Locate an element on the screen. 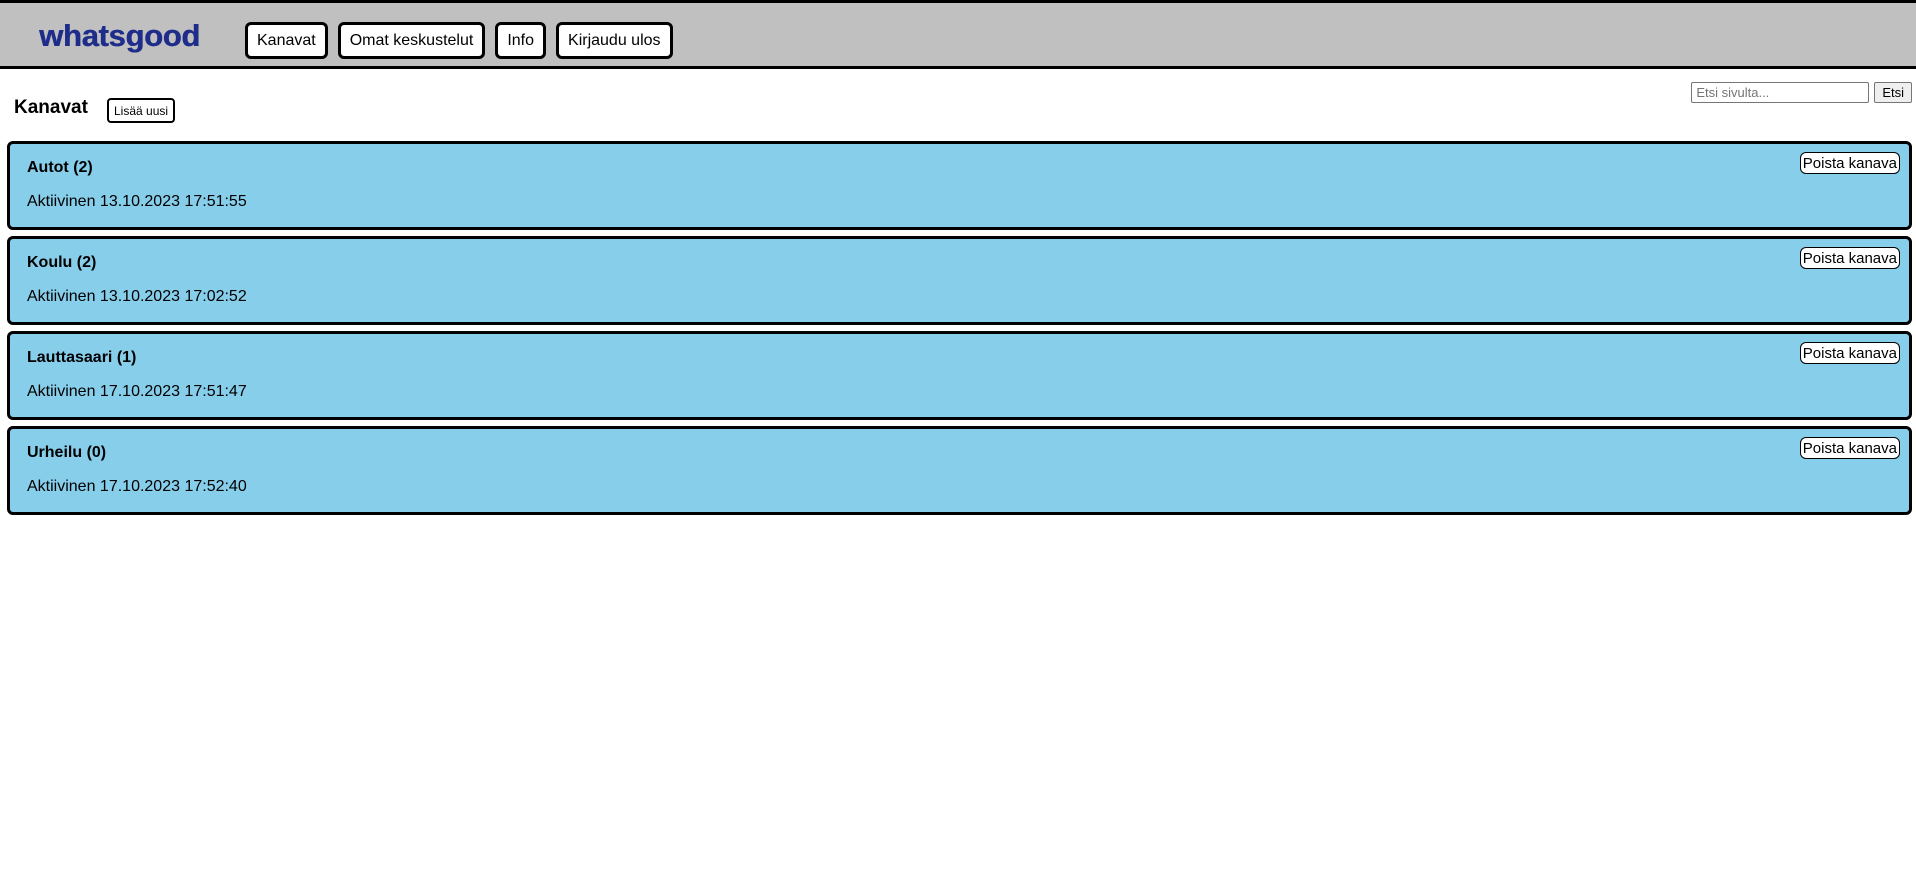  nav-button-omat-keskustelut: Omat keskustelut is located at coordinates (411, 40).